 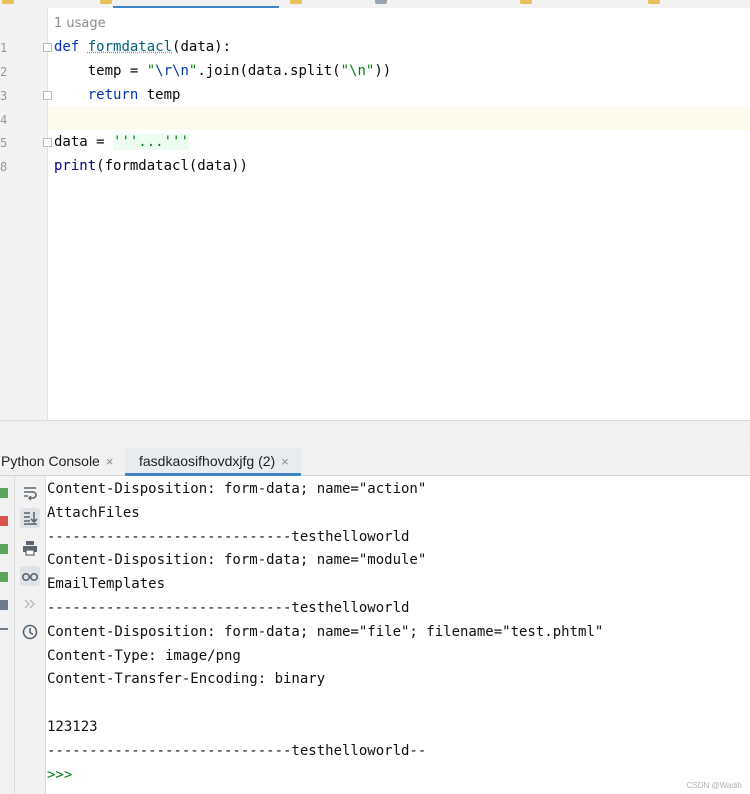 What do you see at coordinates (7, 635) in the screenshot?
I see `run-controls-bar` at bounding box center [7, 635].